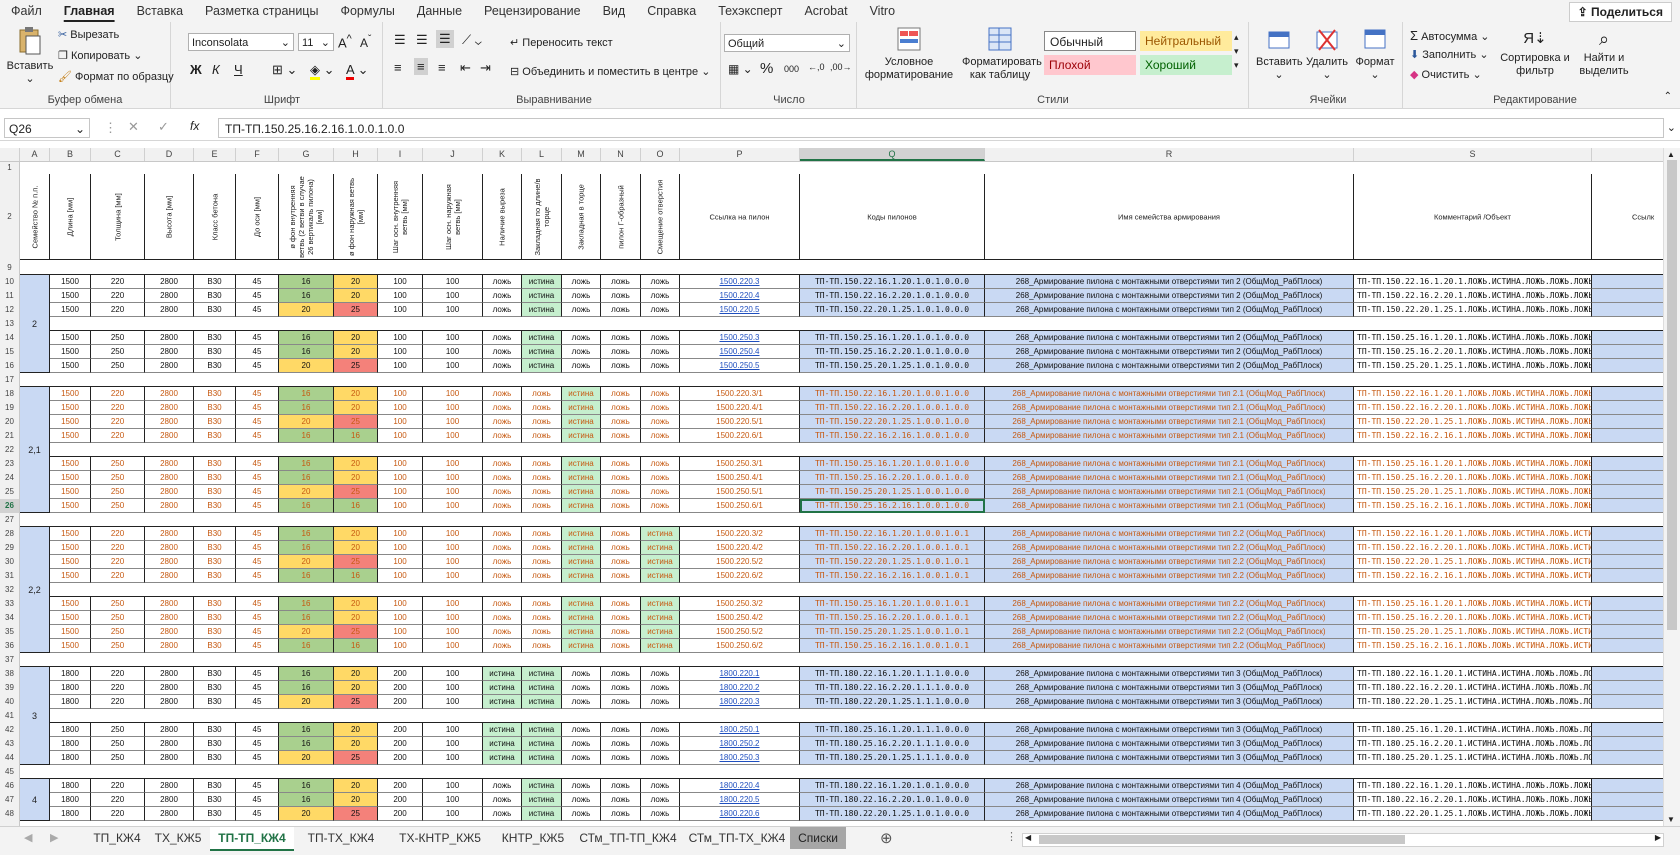  I want to click on format-as-table-button: Форматировать как таблицу, so click(1002, 54).